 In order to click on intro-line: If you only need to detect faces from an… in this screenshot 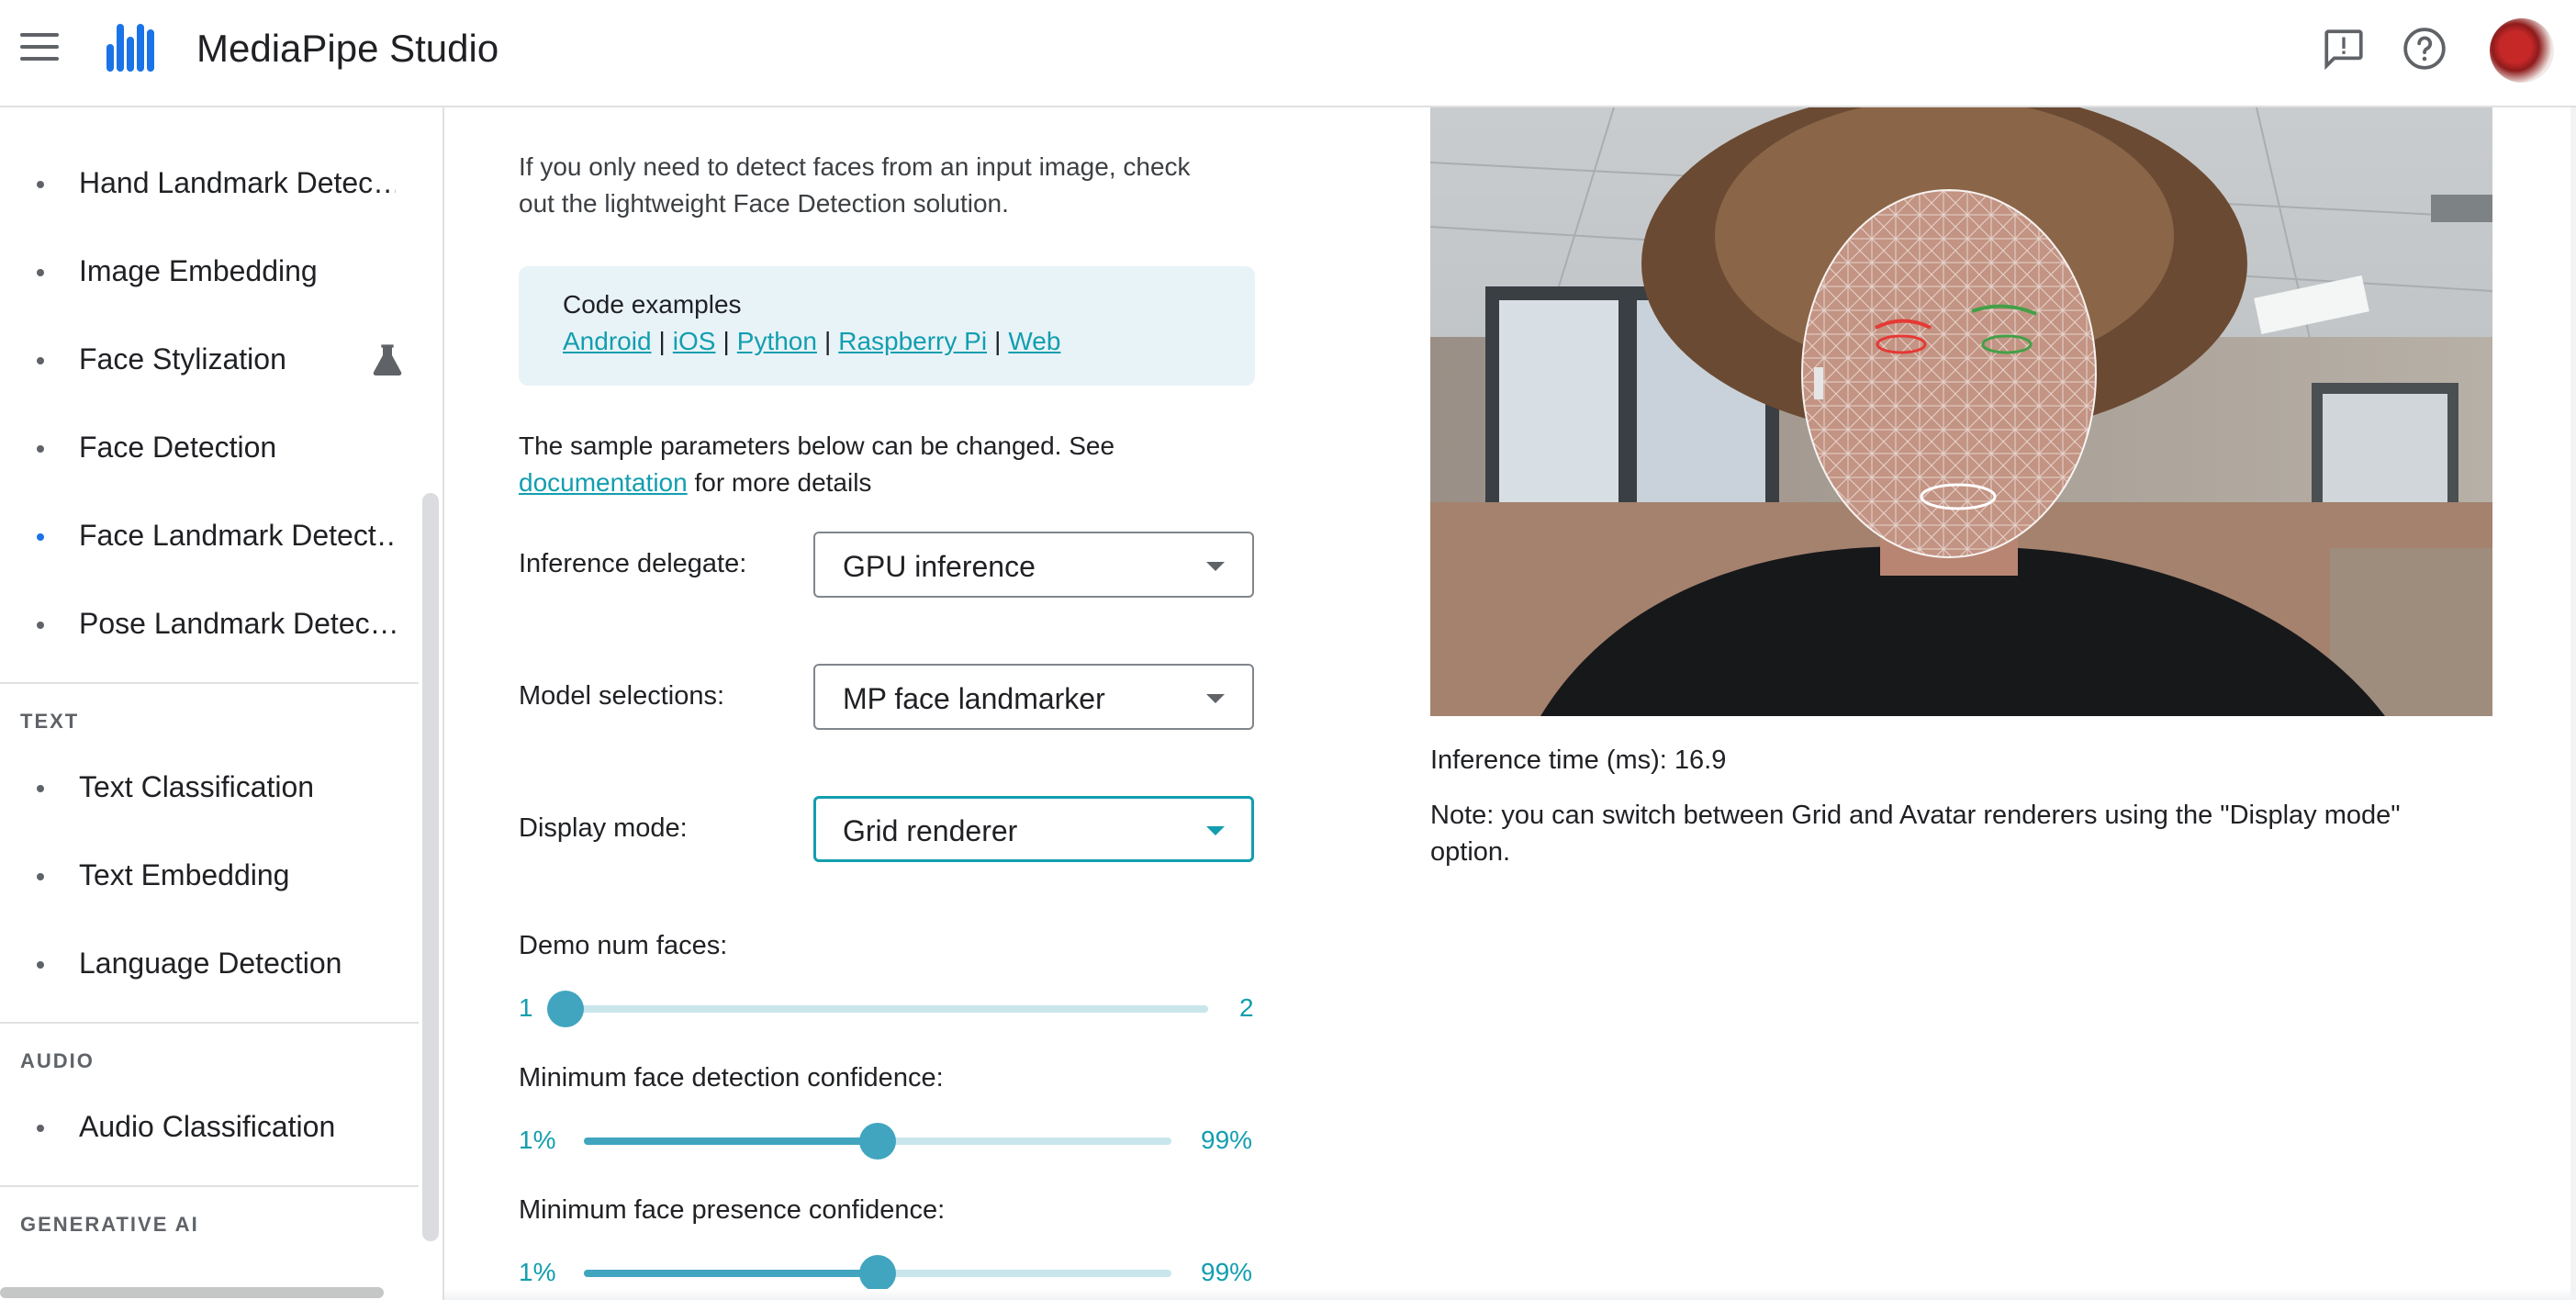, I will do `click(855, 166)`.